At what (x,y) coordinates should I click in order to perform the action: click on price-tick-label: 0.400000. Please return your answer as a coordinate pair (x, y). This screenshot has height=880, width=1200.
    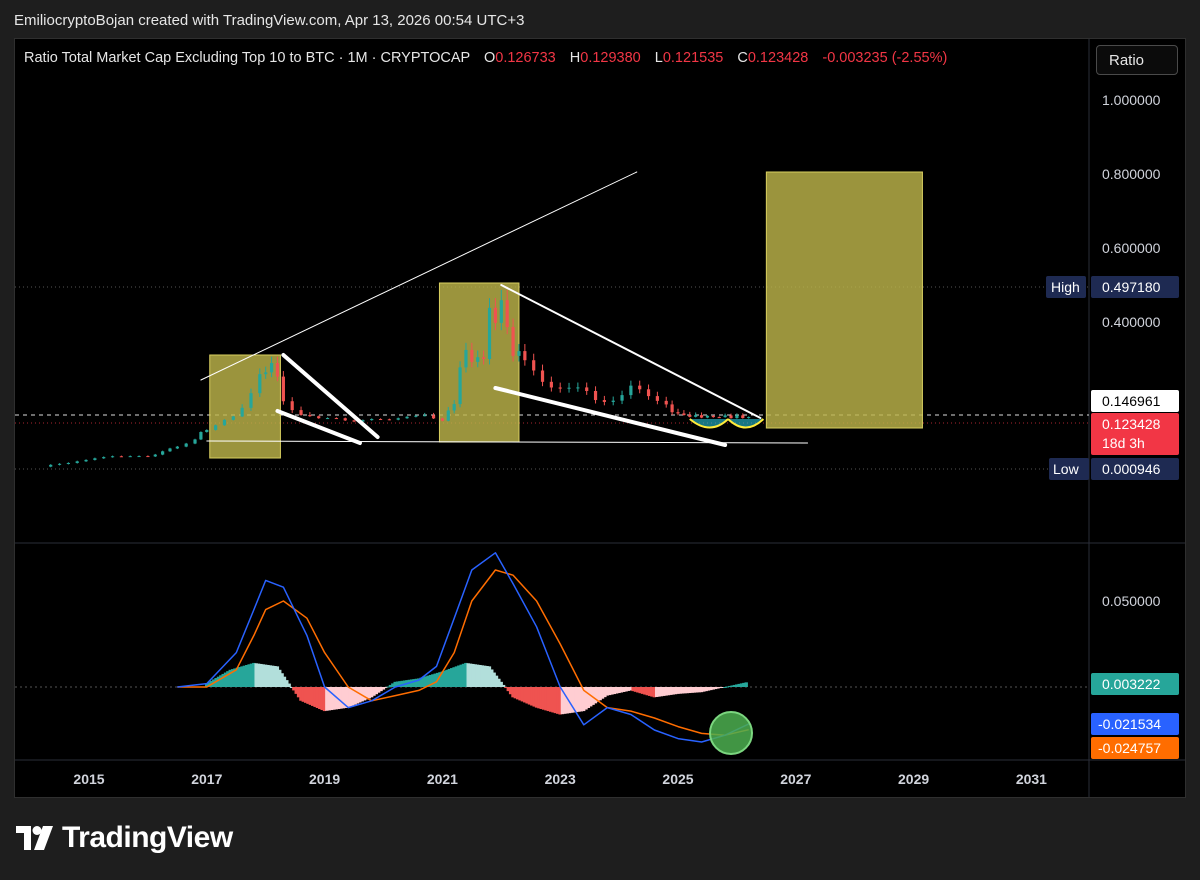
    Looking at the image, I should click on (1131, 322).